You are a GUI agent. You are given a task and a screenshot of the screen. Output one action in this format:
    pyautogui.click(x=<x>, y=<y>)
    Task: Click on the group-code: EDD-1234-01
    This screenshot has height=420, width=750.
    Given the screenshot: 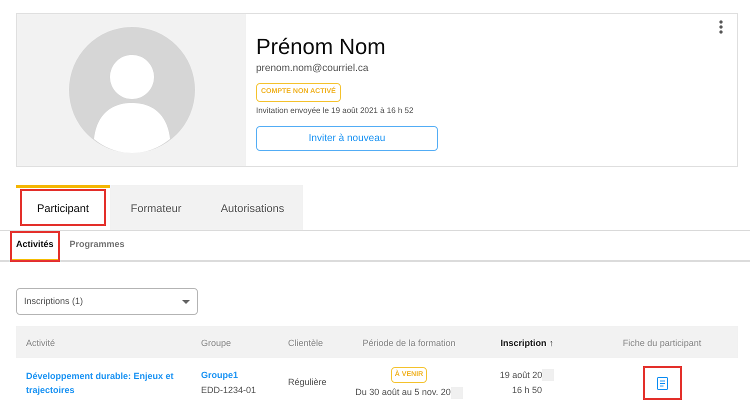 What is the action you would take?
    pyautogui.click(x=229, y=390)
    